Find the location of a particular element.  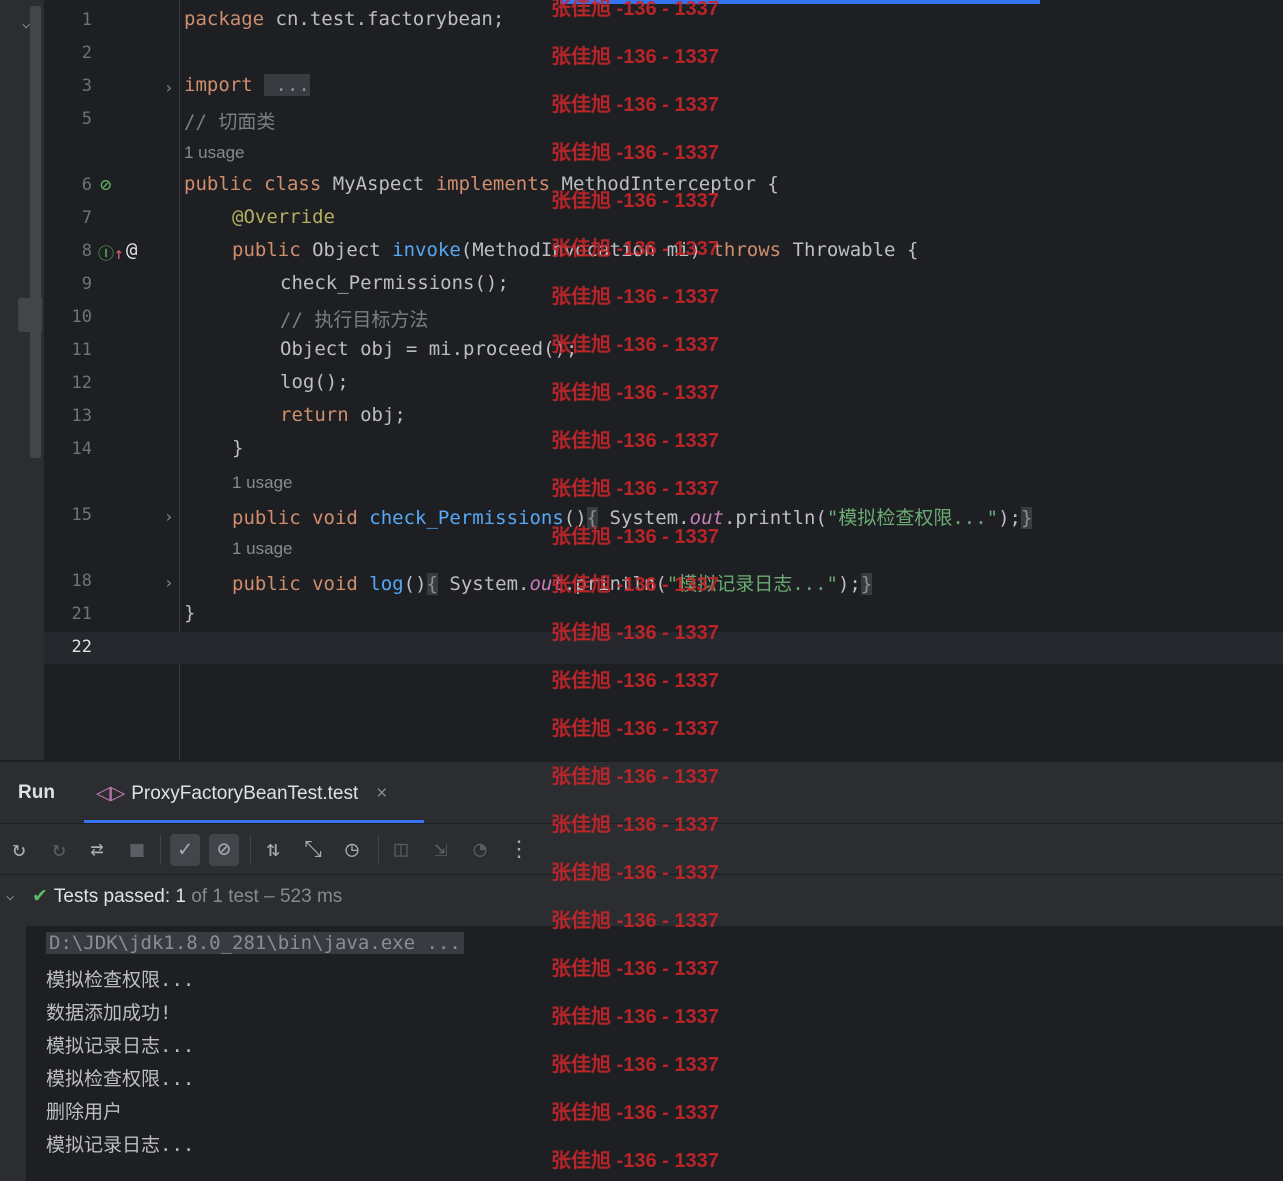

toggle-auto-test-icon: ⇄ is located at coordinates (97, 850).